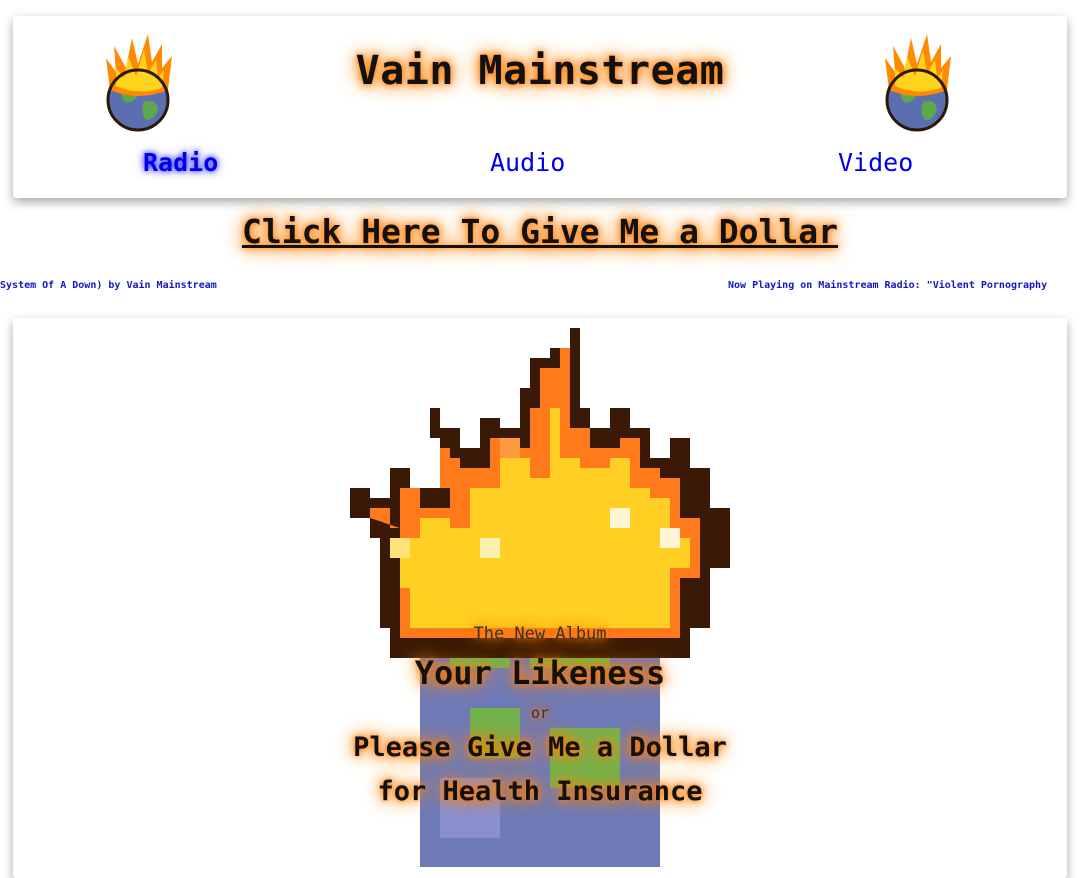 The height and width of the screenshot is (878, 1080). What do you see at coordinates (875, 162) in the screenshot?
I see `nav-video: Video` at bounding box center [875, 162].